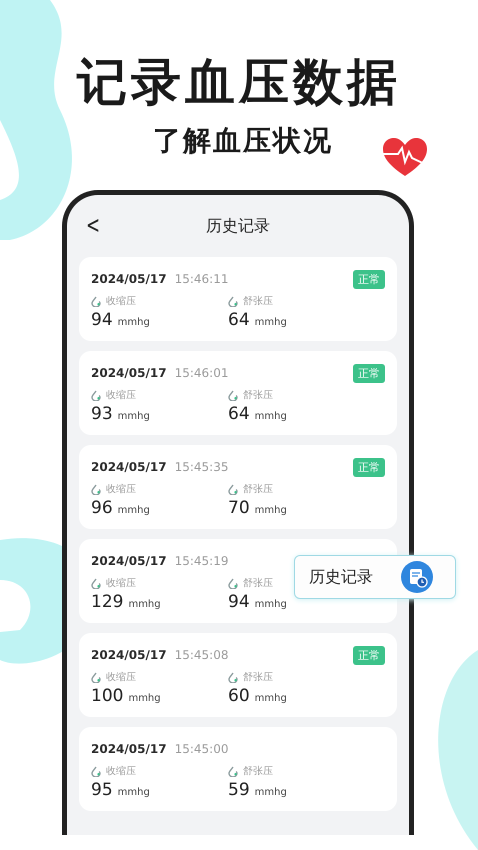  I want to click on reading-value: 59, so click(239, 790).